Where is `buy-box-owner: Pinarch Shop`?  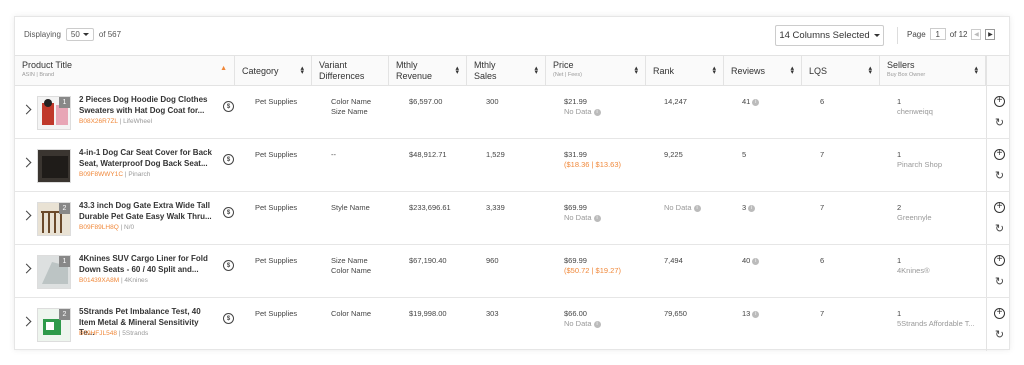
buy-box-owner: Pinarch Shop is located at coordinates (920, 164).